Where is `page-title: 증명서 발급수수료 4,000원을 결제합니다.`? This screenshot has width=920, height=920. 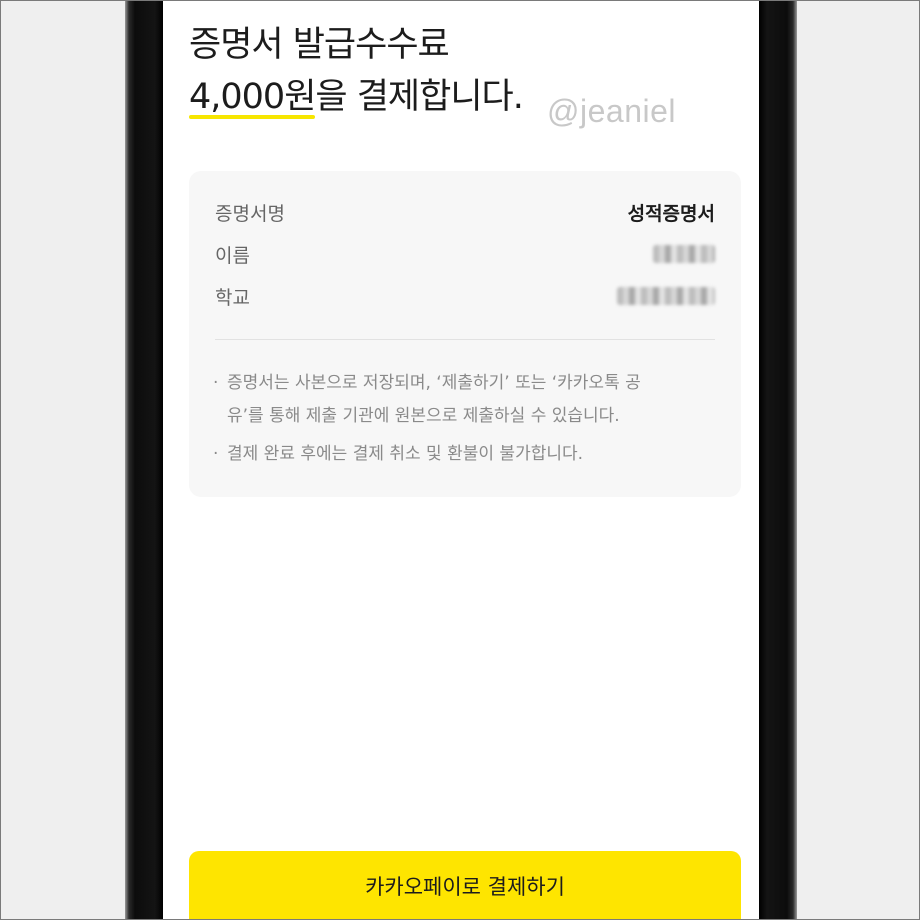 page-title: 증명서 발급수수료 4,000원을 결제합니다. is located at coordinates (356, 71).